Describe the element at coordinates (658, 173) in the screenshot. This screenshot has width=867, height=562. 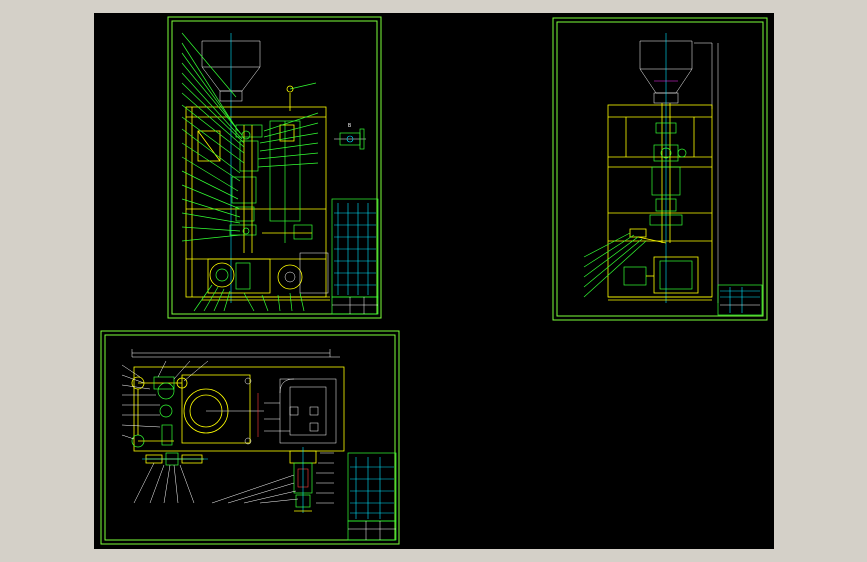
I see `spindle-assembly` at that location.